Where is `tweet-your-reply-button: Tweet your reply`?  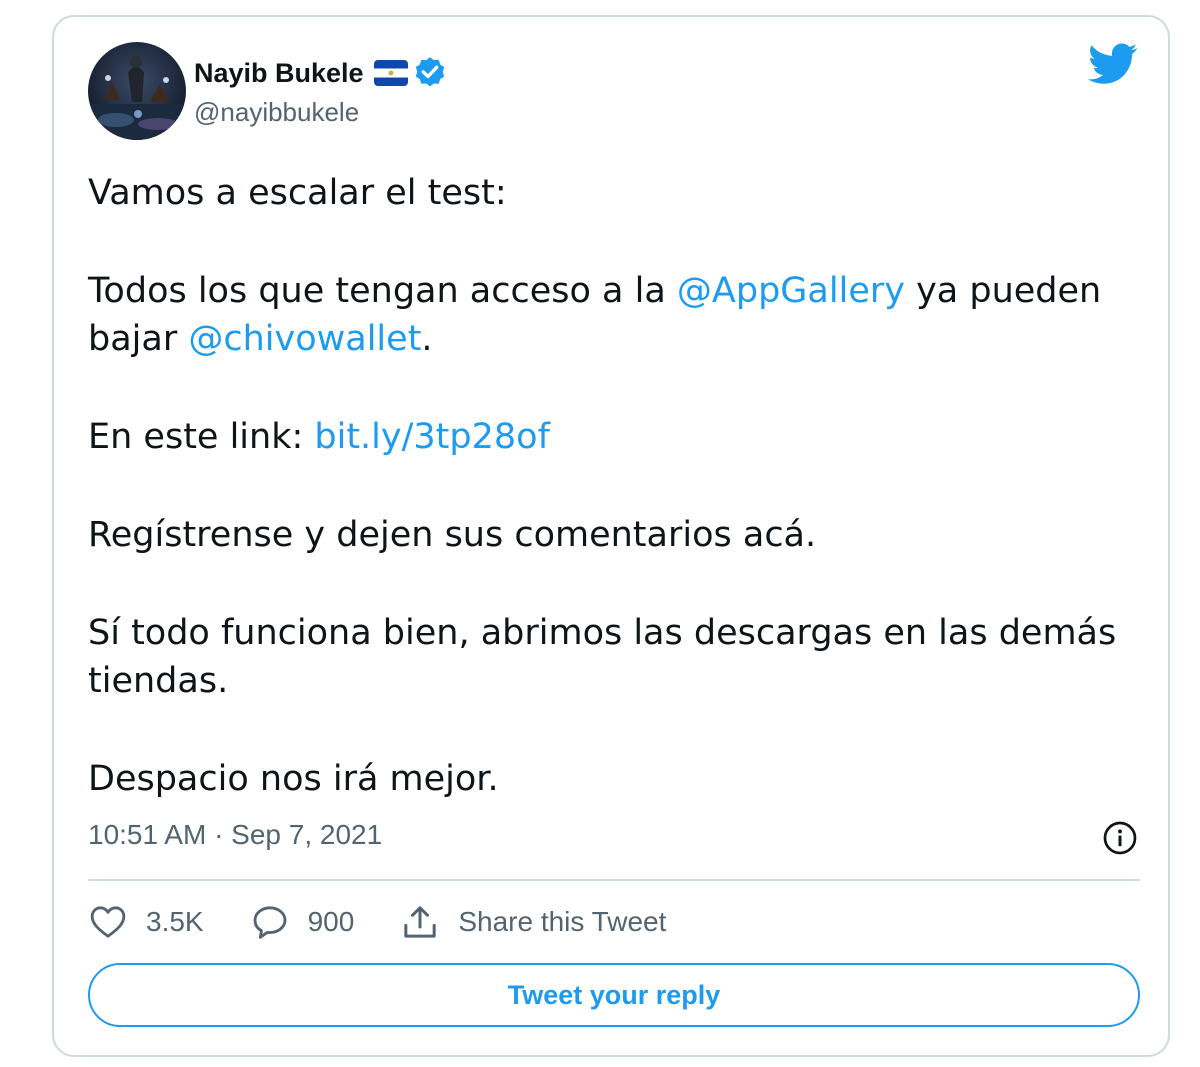
tweet-your-reply-button: Tweet your reply is located at coordinates (614, 995).